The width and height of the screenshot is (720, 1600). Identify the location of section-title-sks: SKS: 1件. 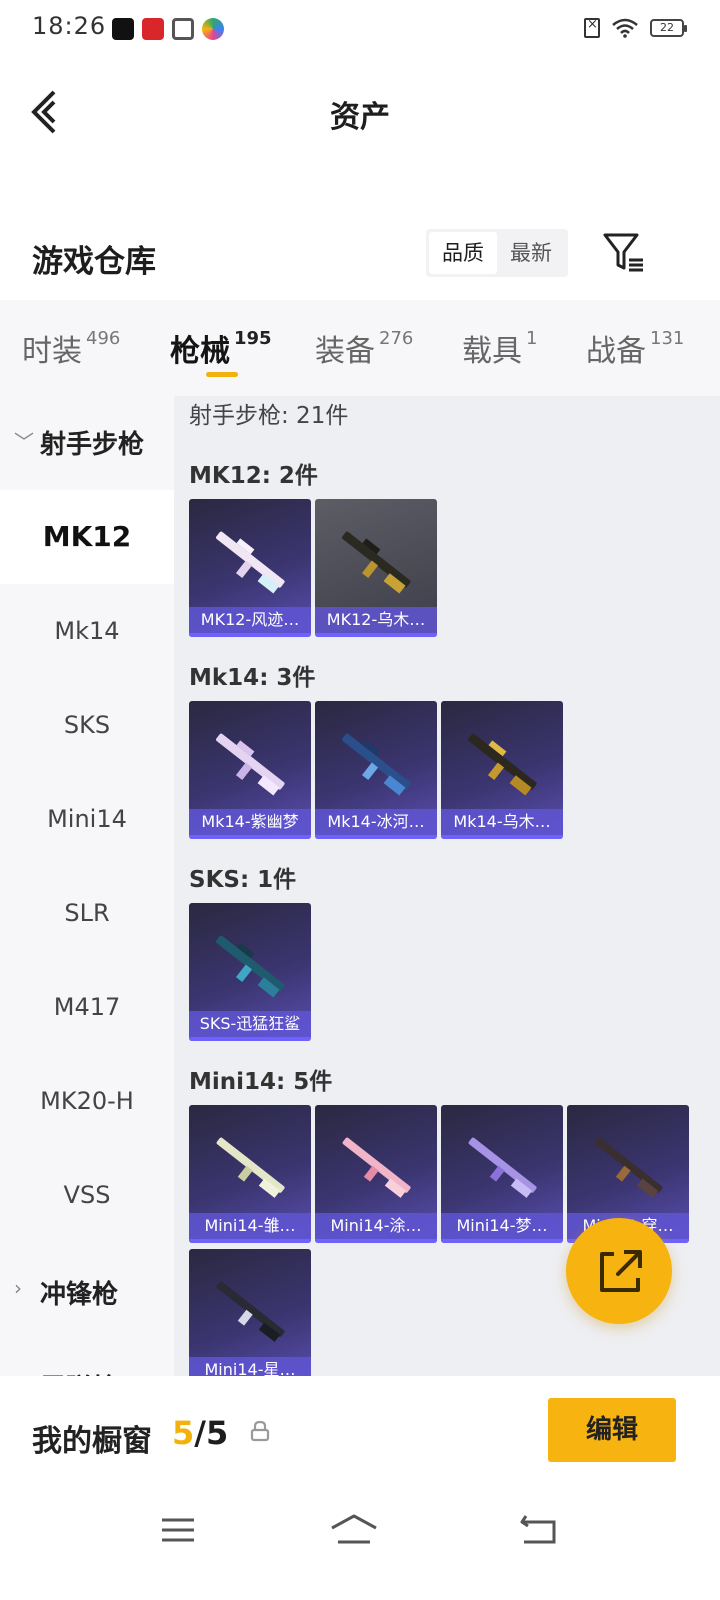
(243, 880).